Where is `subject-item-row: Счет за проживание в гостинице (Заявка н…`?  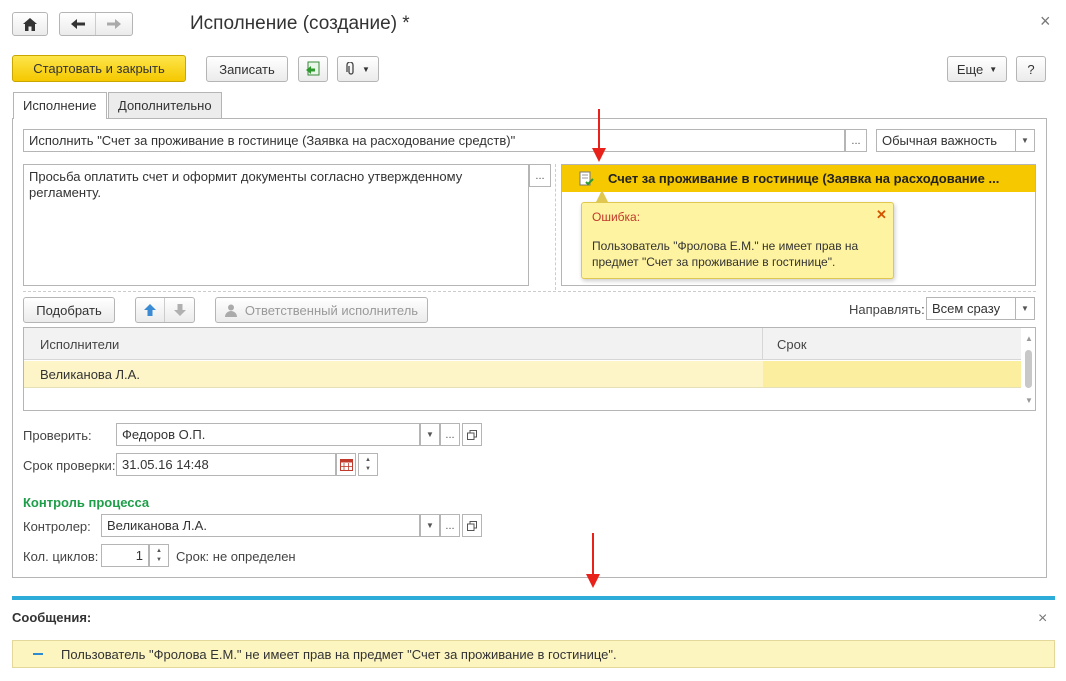 subject-item-row: Счет за проживание в гостинице (Заявка н… is located at coordinates (798, 178).